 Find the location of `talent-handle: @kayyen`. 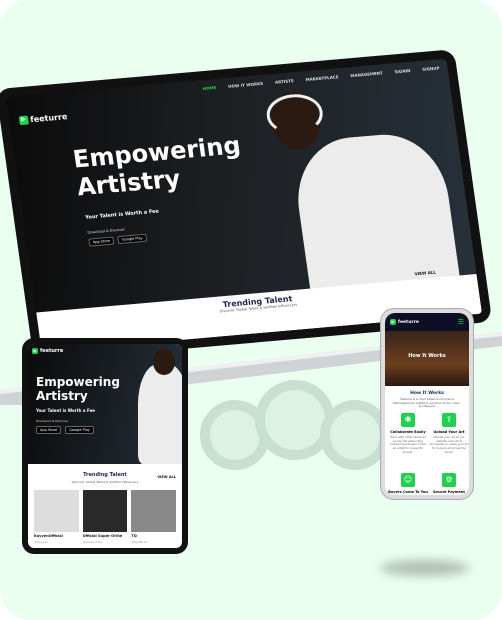

talent-handle: @kayyen is located at coordinates (41, 542).